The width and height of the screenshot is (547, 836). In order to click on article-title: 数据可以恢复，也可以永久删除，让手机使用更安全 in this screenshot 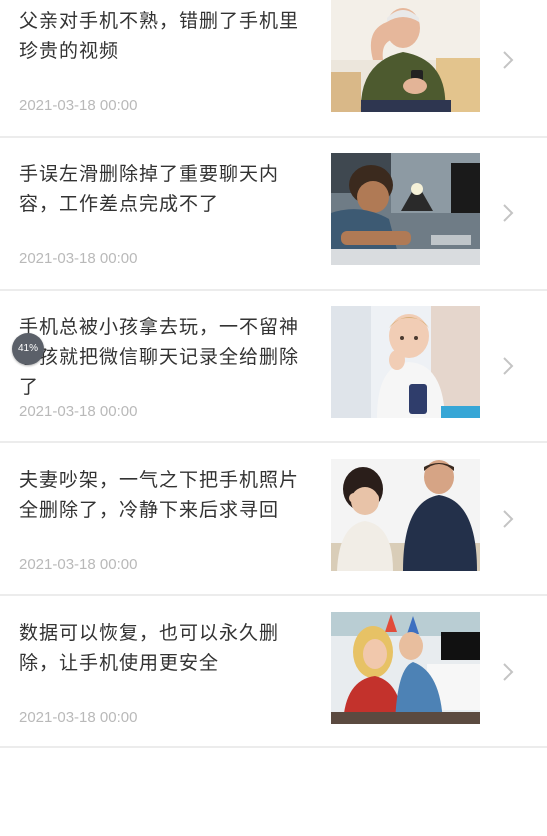, I will do `click(149, 648)`.